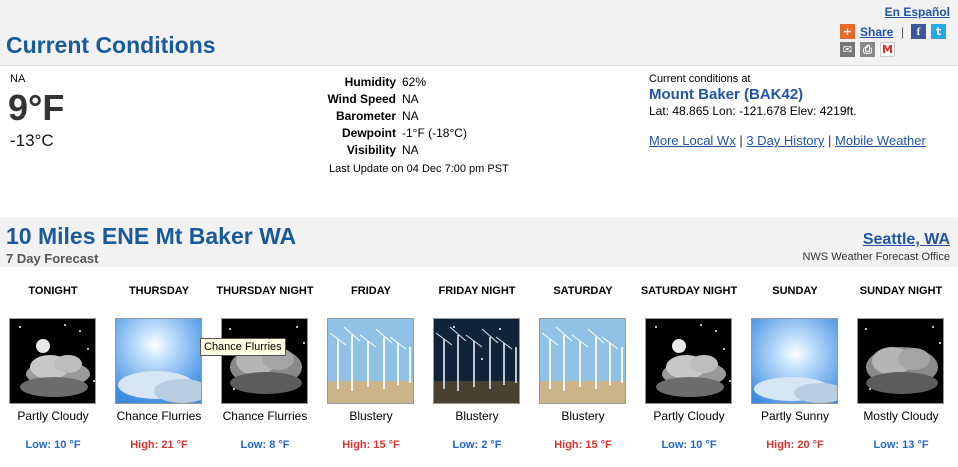 The image size is (958, 467). I want to click on station-name: Mount Baker (BAK42), so click(726, 94).